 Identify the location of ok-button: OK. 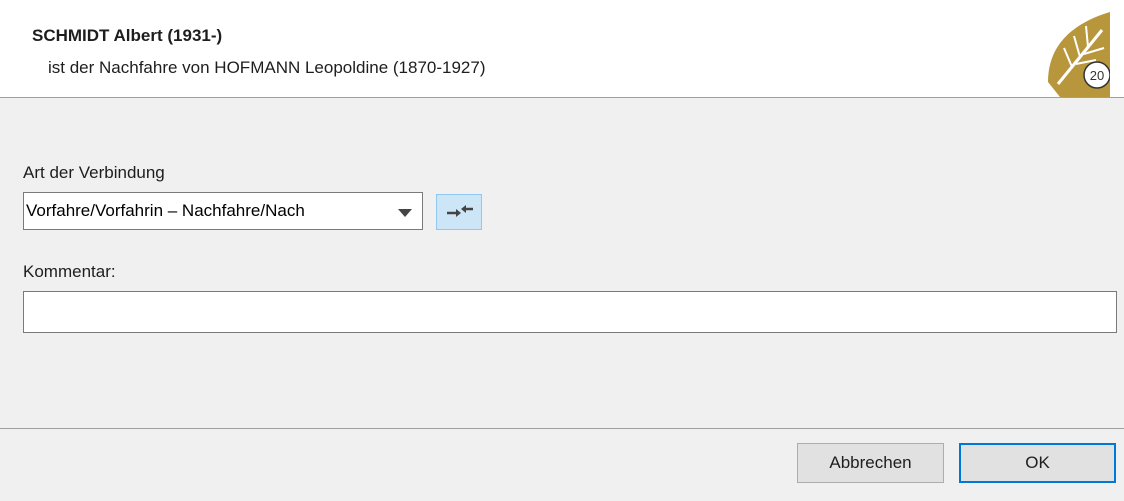
(1037, 463).